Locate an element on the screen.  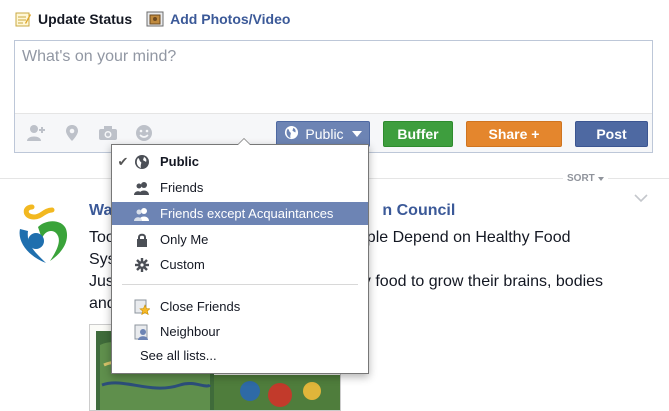
star-list-icon is located at coordinates (142, 307).